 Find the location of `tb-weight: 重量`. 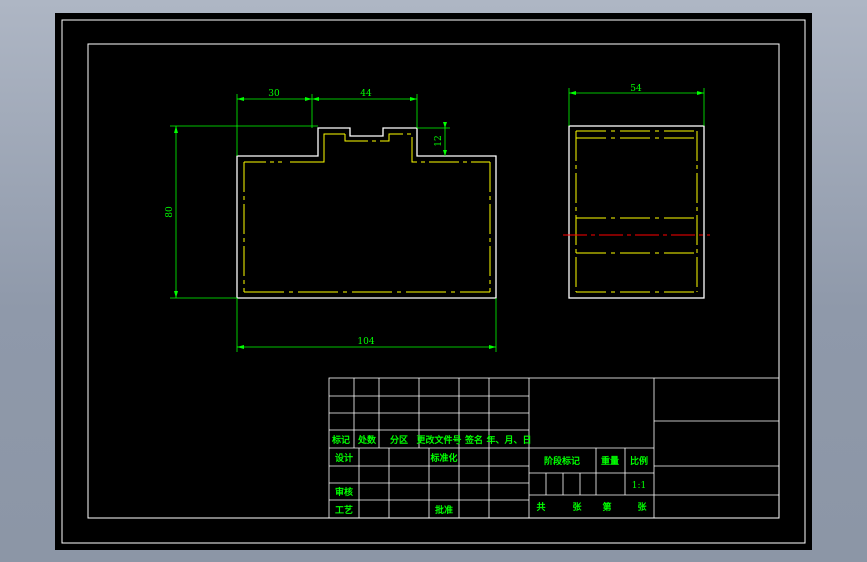

tb-weight: 重量 is located at coordinates (610, 461).